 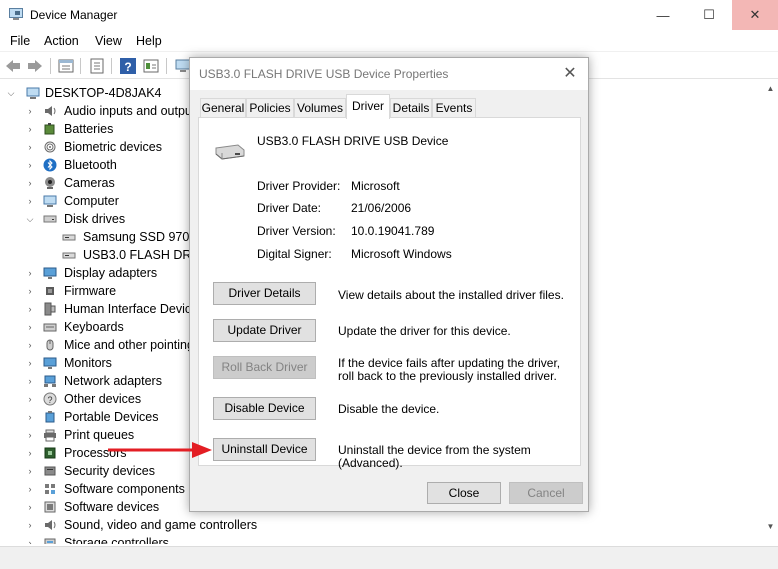 I want to click on tab-general: General, so click(x=223, y=108).